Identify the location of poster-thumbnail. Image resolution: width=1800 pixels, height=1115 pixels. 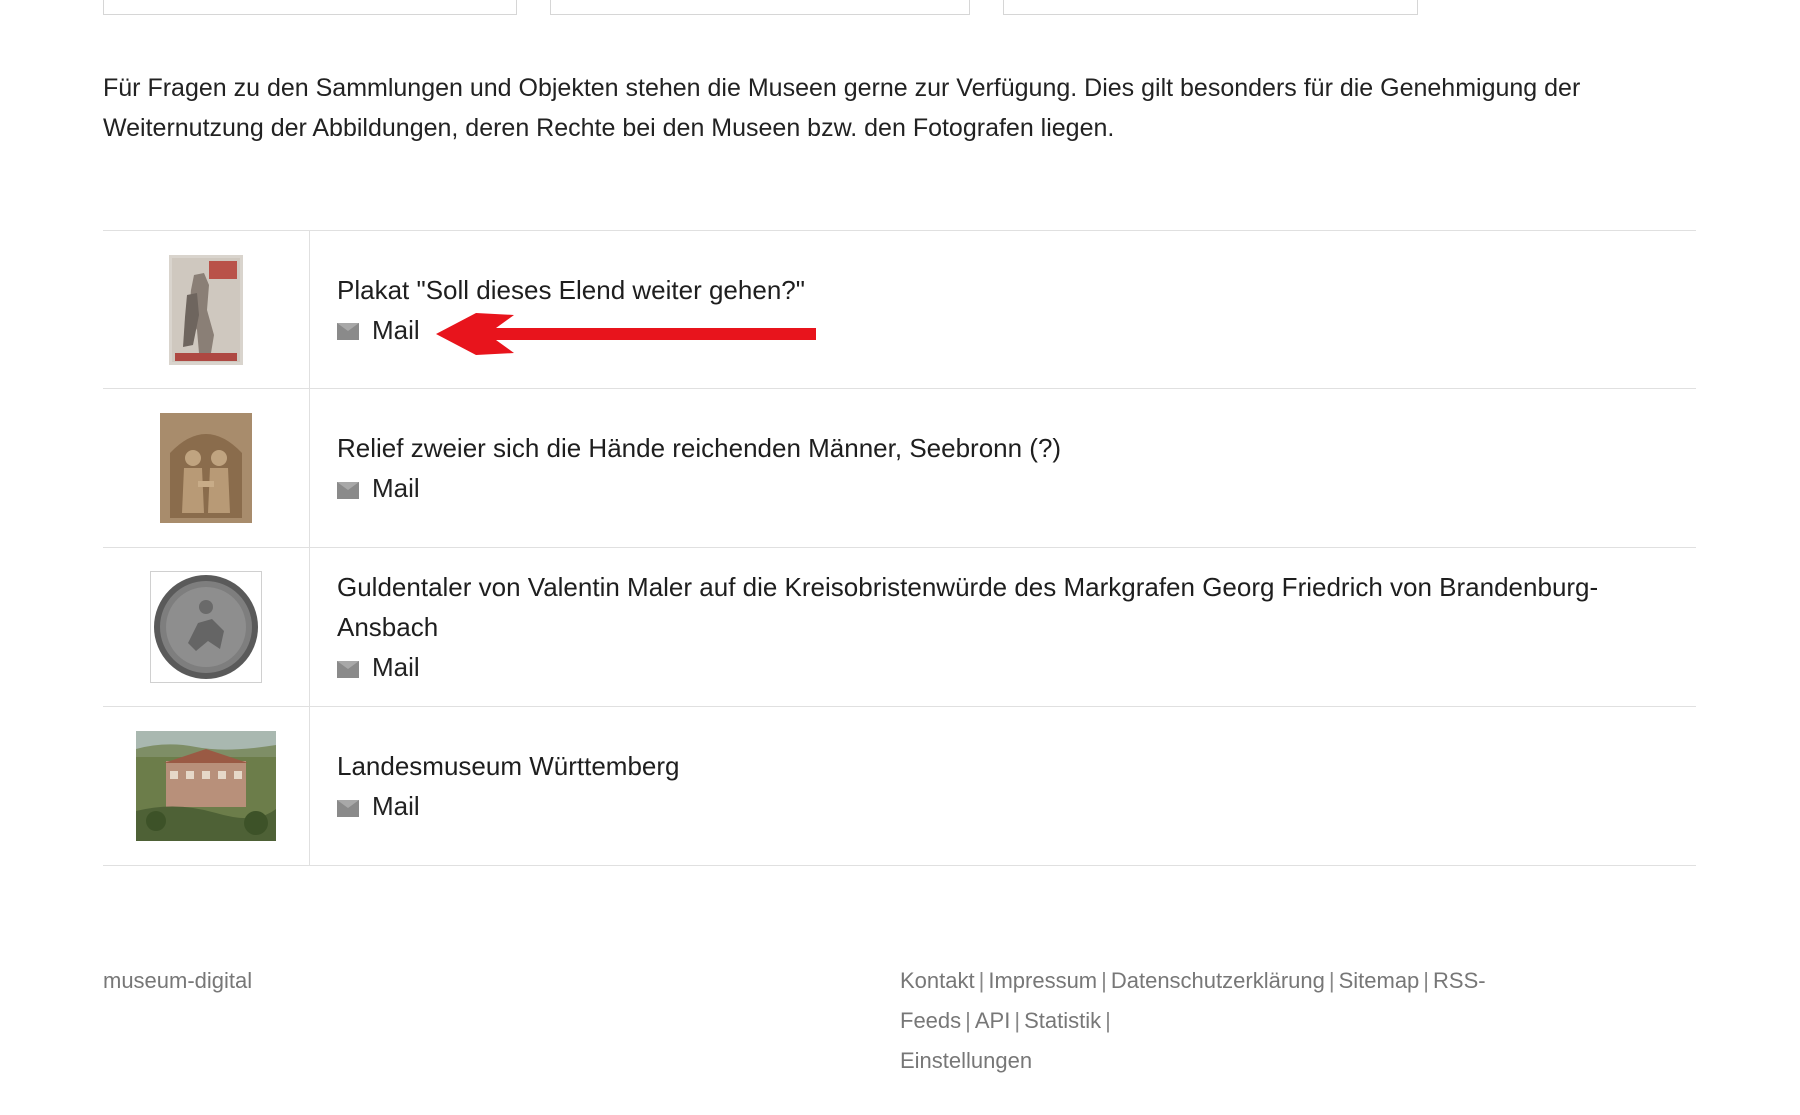
(206, 309).